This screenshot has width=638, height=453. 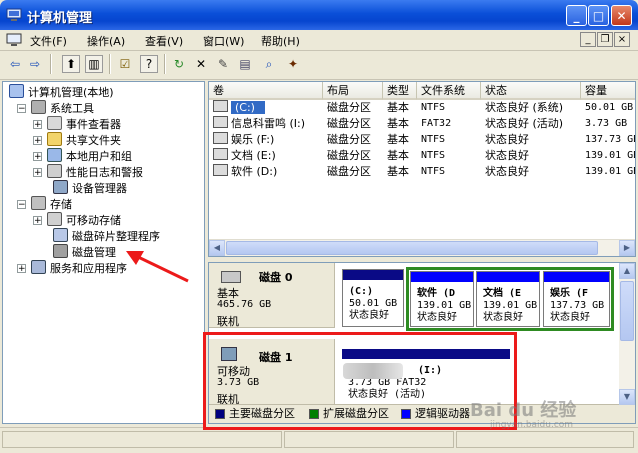 I want to click on mdi-close-button: ×, so click(x=622, y=39).